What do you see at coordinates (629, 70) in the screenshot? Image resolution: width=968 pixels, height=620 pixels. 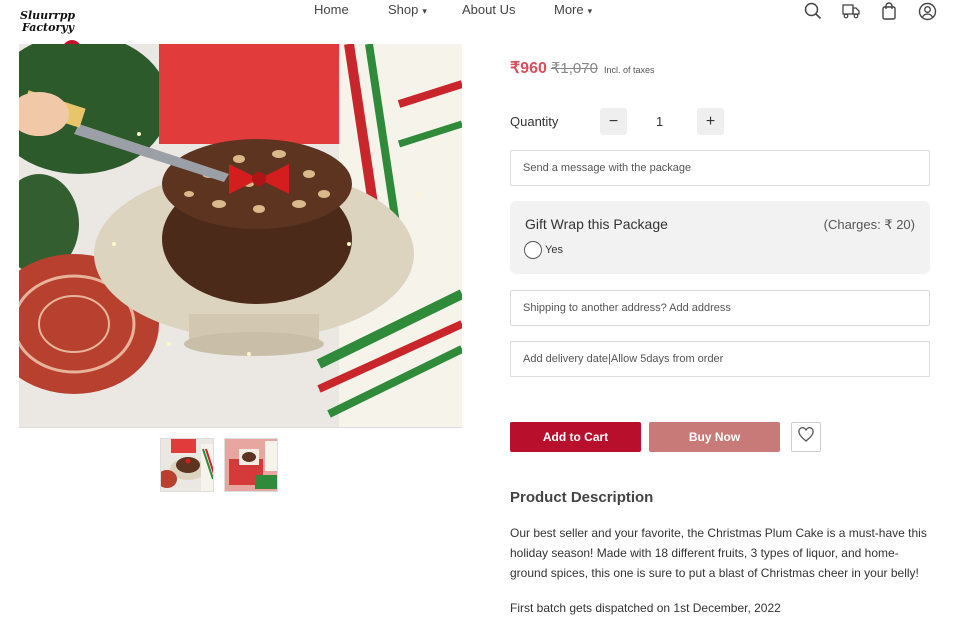 I see `tax-note: Incl. of taxes` at bounding box center [629, 70].